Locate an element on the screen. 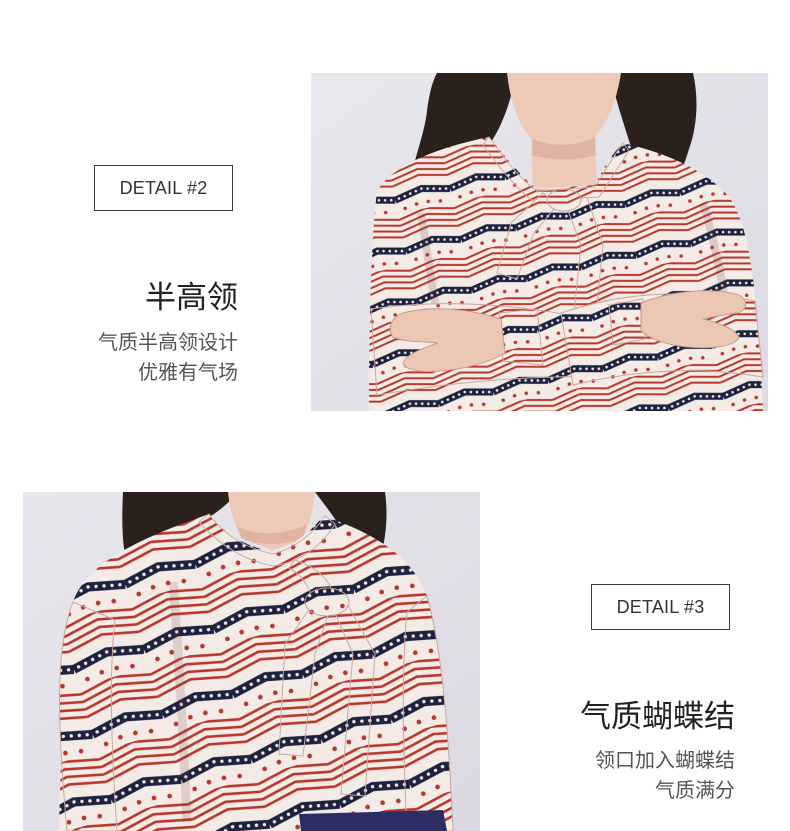 This screenshot has height=831, width=790. feature-title: 气质蝴蝶结 is located at coordinates (657, 717).